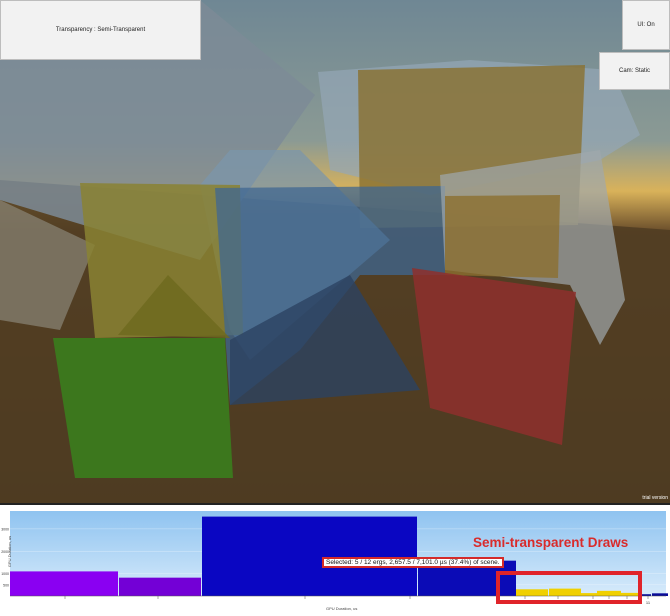 This screenshot has height=616, width=670. What do you see at coordinates (5, 529) in the screenshot?
I see `y-tick-label: 3000` at bounding box center [5, 529].